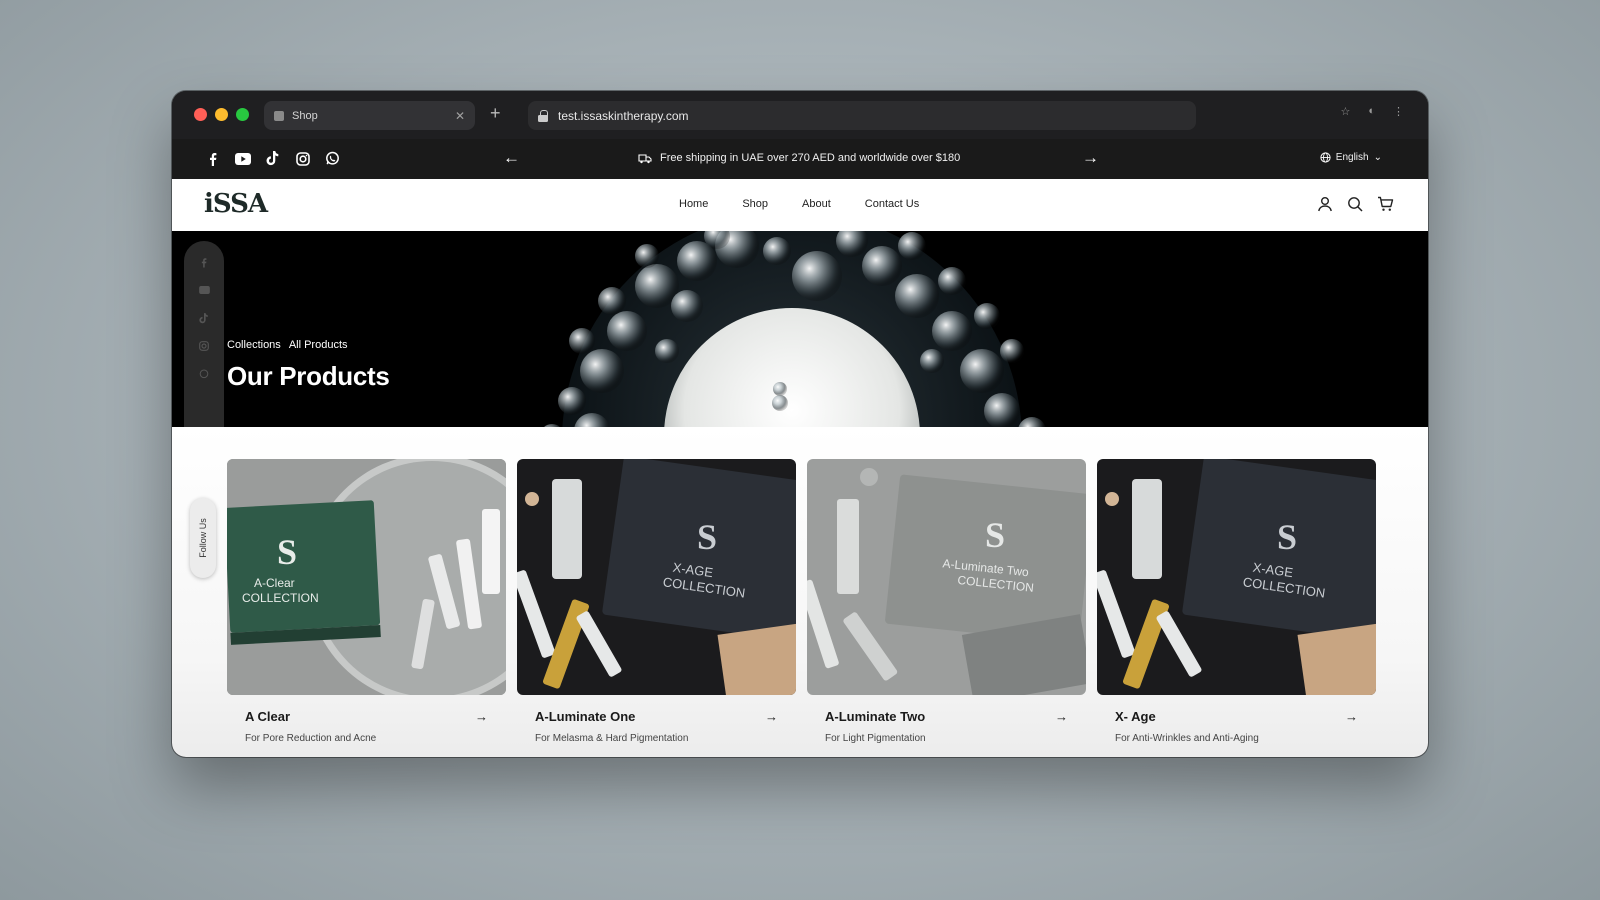  I want to click on main-nav: Home Shop About Contact Us, so click(799, 204).